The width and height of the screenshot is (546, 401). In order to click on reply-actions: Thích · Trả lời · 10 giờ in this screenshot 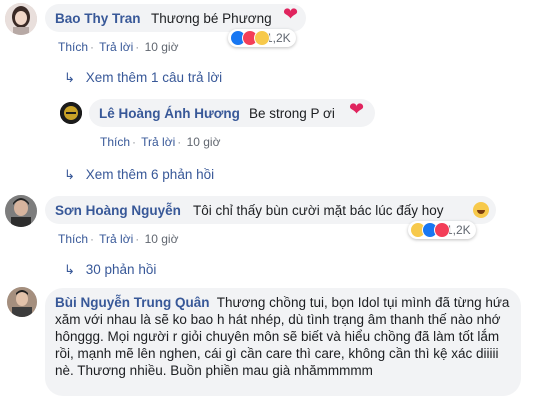, I will do `click(160, 142)`.